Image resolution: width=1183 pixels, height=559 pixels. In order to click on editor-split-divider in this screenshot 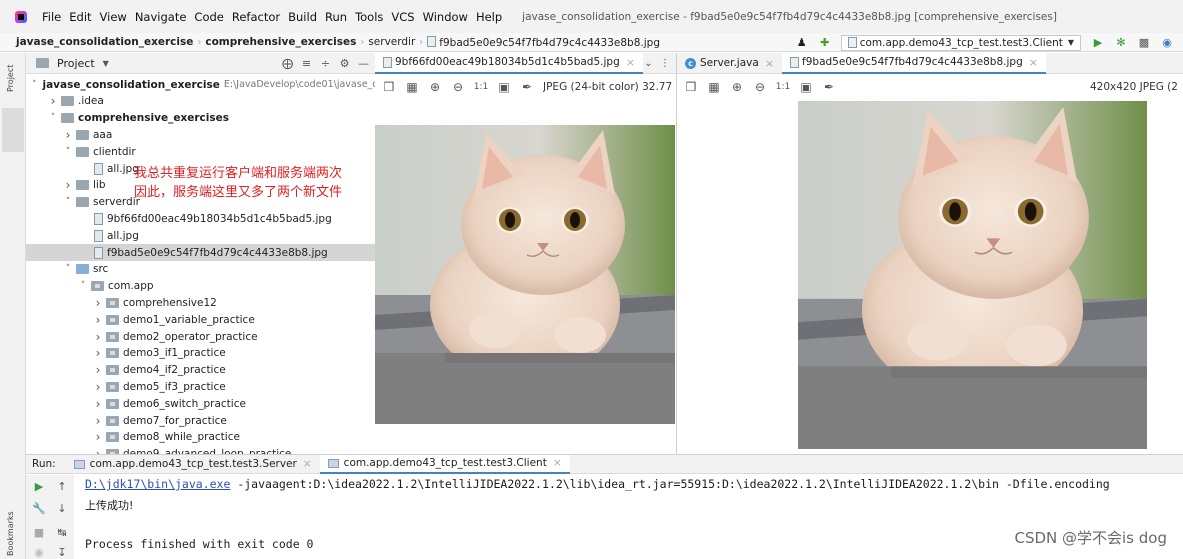, I will do `click(676, 253)`.